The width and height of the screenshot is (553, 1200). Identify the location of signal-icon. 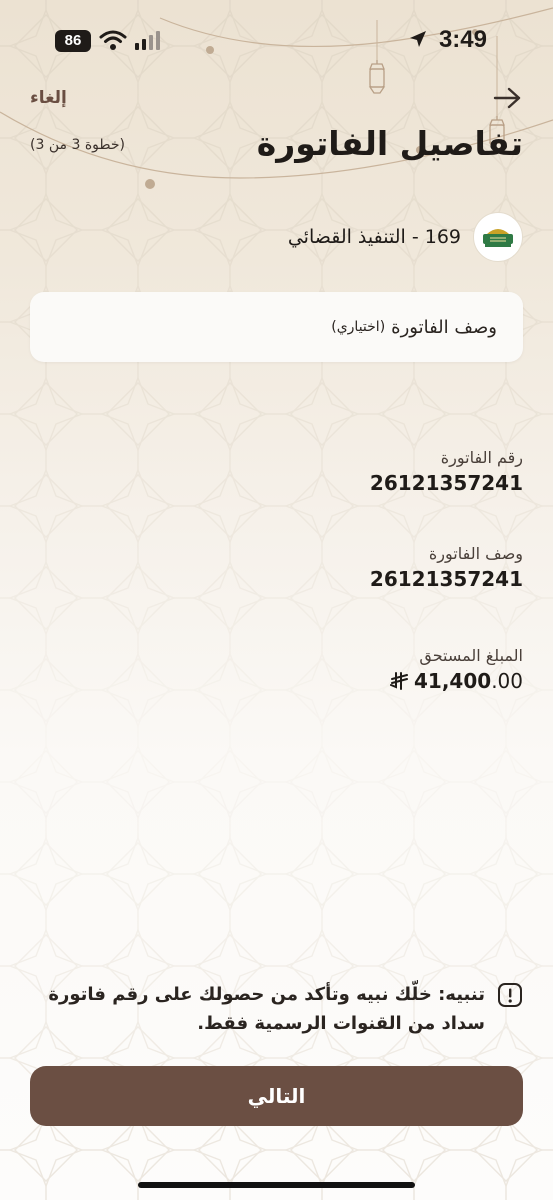
(147, 40).